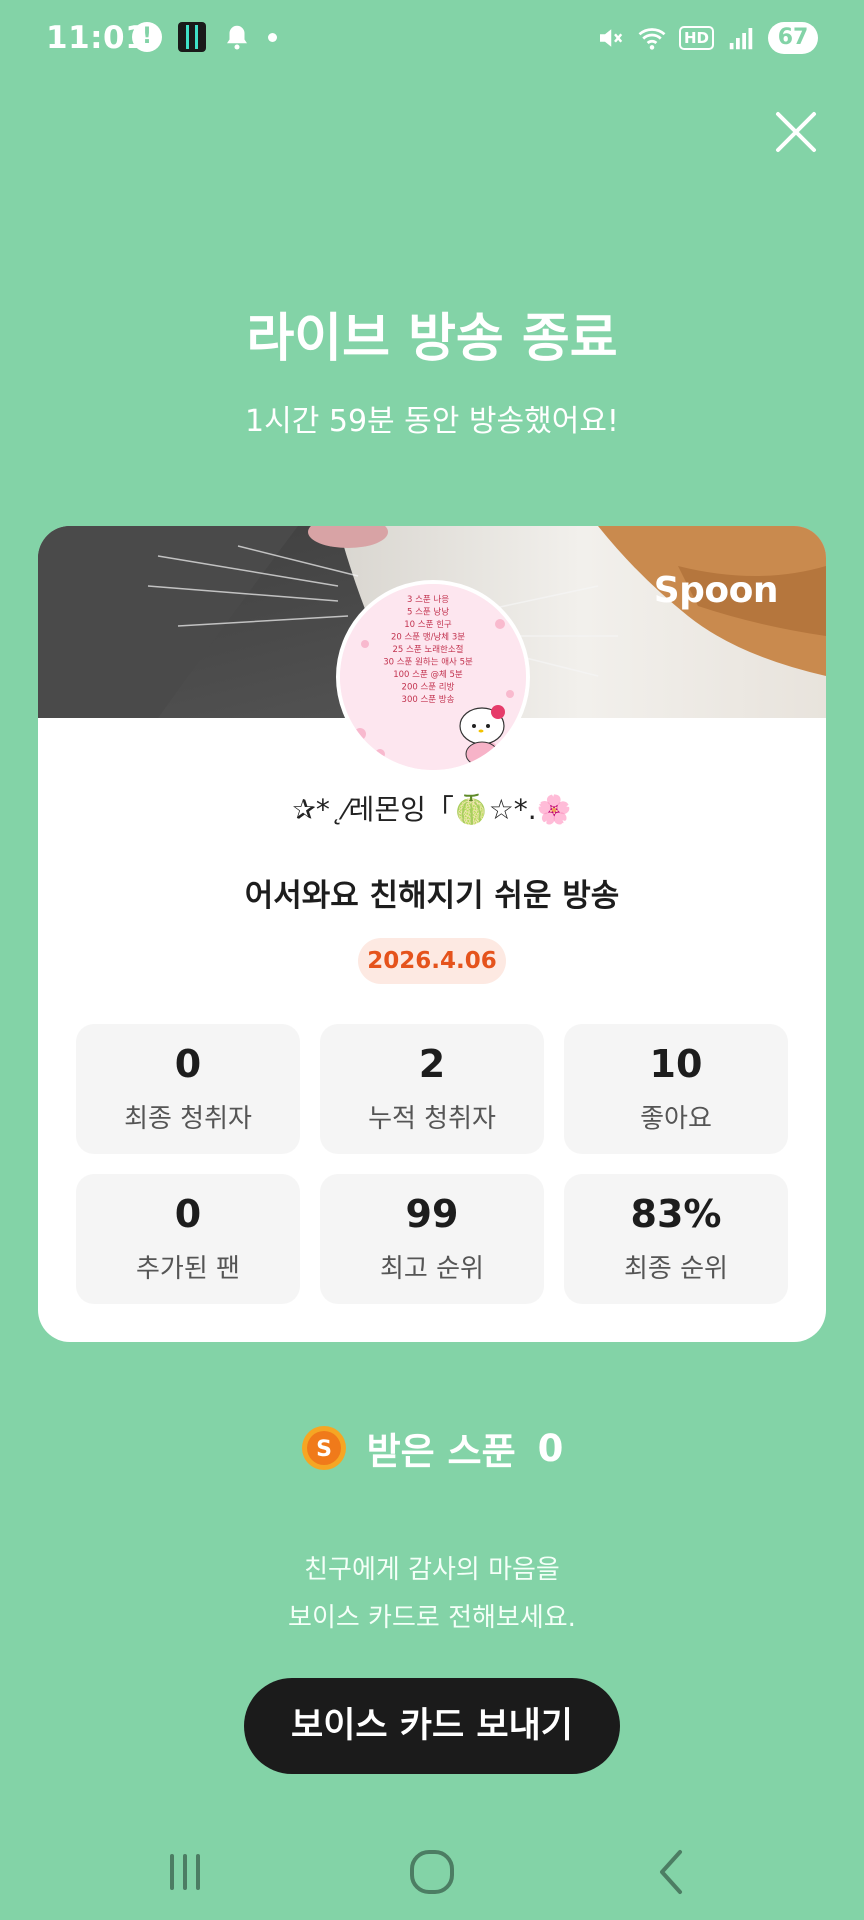 Image resolution: width=864 pixels, height=1920 pixels. What do you see at coordinates (428, 662) in the screenshot?
I see `avatar-menu-line: 30 스푼 원하는 애사 5분` at bounding box center [428, 662].